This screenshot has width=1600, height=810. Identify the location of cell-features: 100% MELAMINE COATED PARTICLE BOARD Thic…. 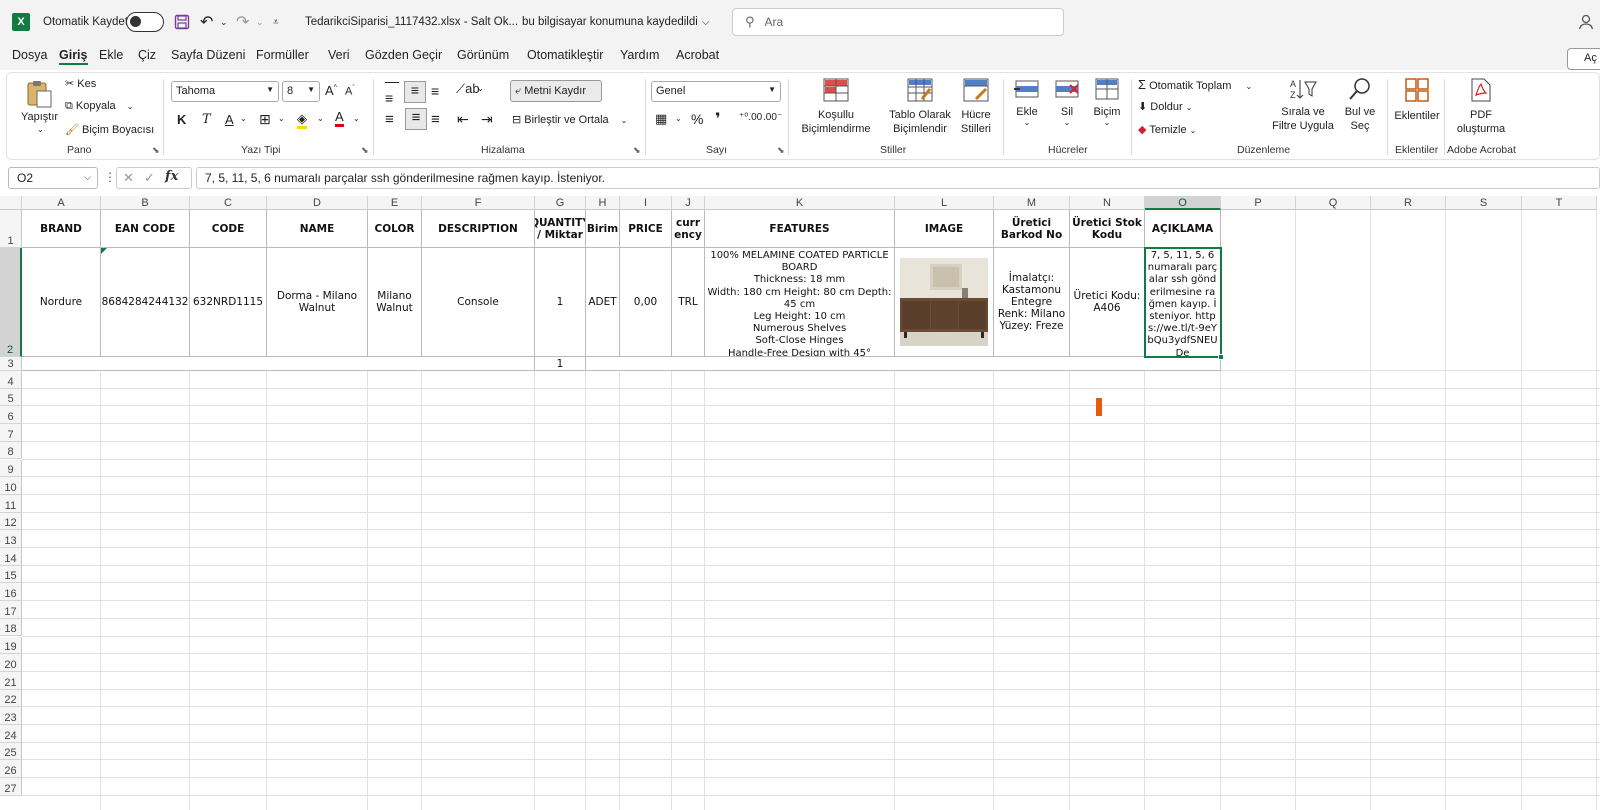
(800, 302).